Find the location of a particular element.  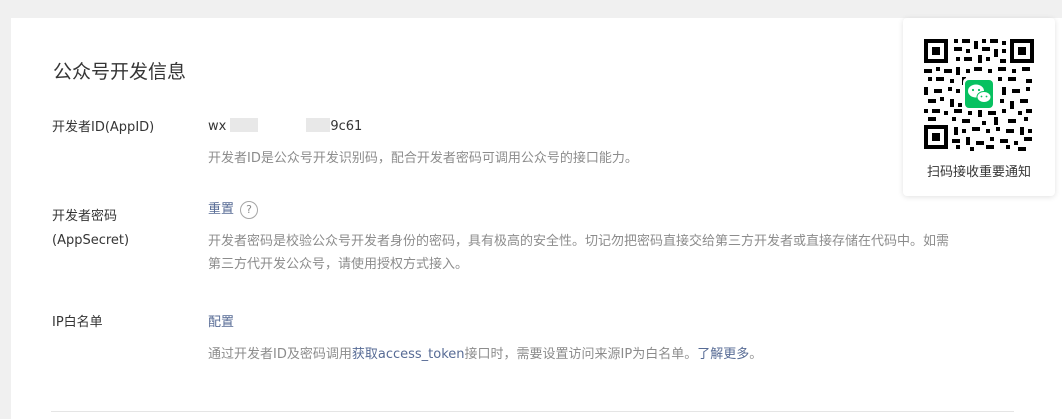

secret-description-line2: 第三方代开发公众号，请使用授权方式接入。 is located at coordinates (338, 264).